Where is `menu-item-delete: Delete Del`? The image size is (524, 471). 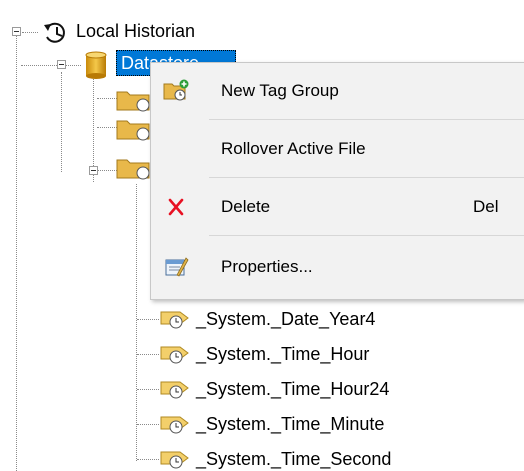 menu-item-delete: Delete Del is located at coordinates (337, 207).